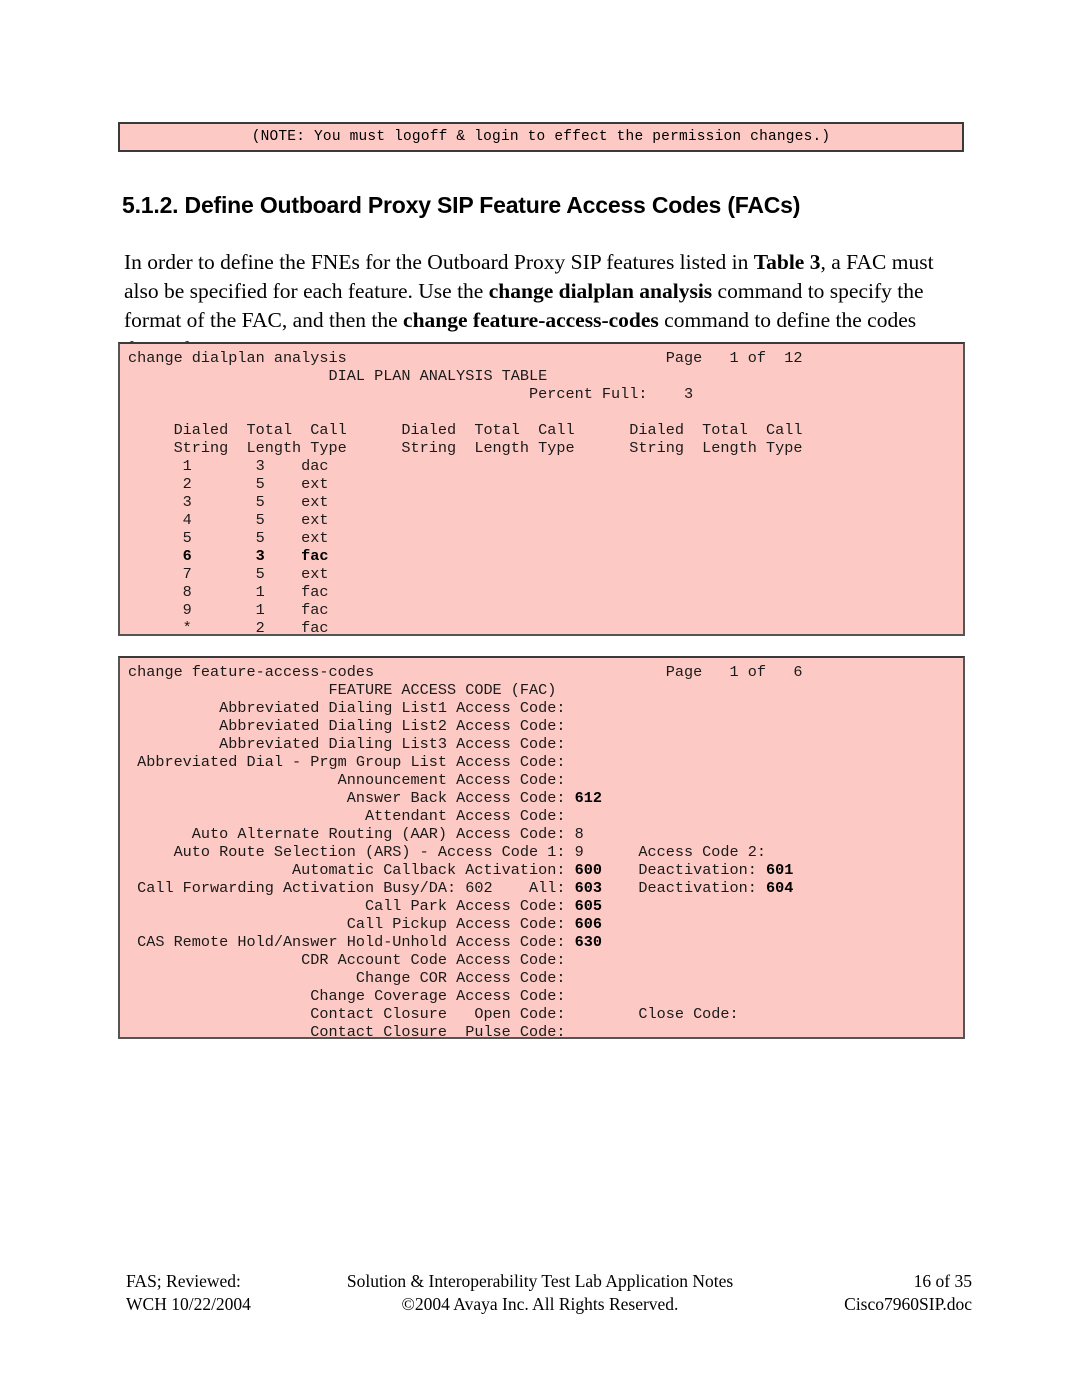  Describe the element at coordinates (347, 780) in the screenshot. I see `terminal-fac-entry: Announcement Access Code:` at that location.